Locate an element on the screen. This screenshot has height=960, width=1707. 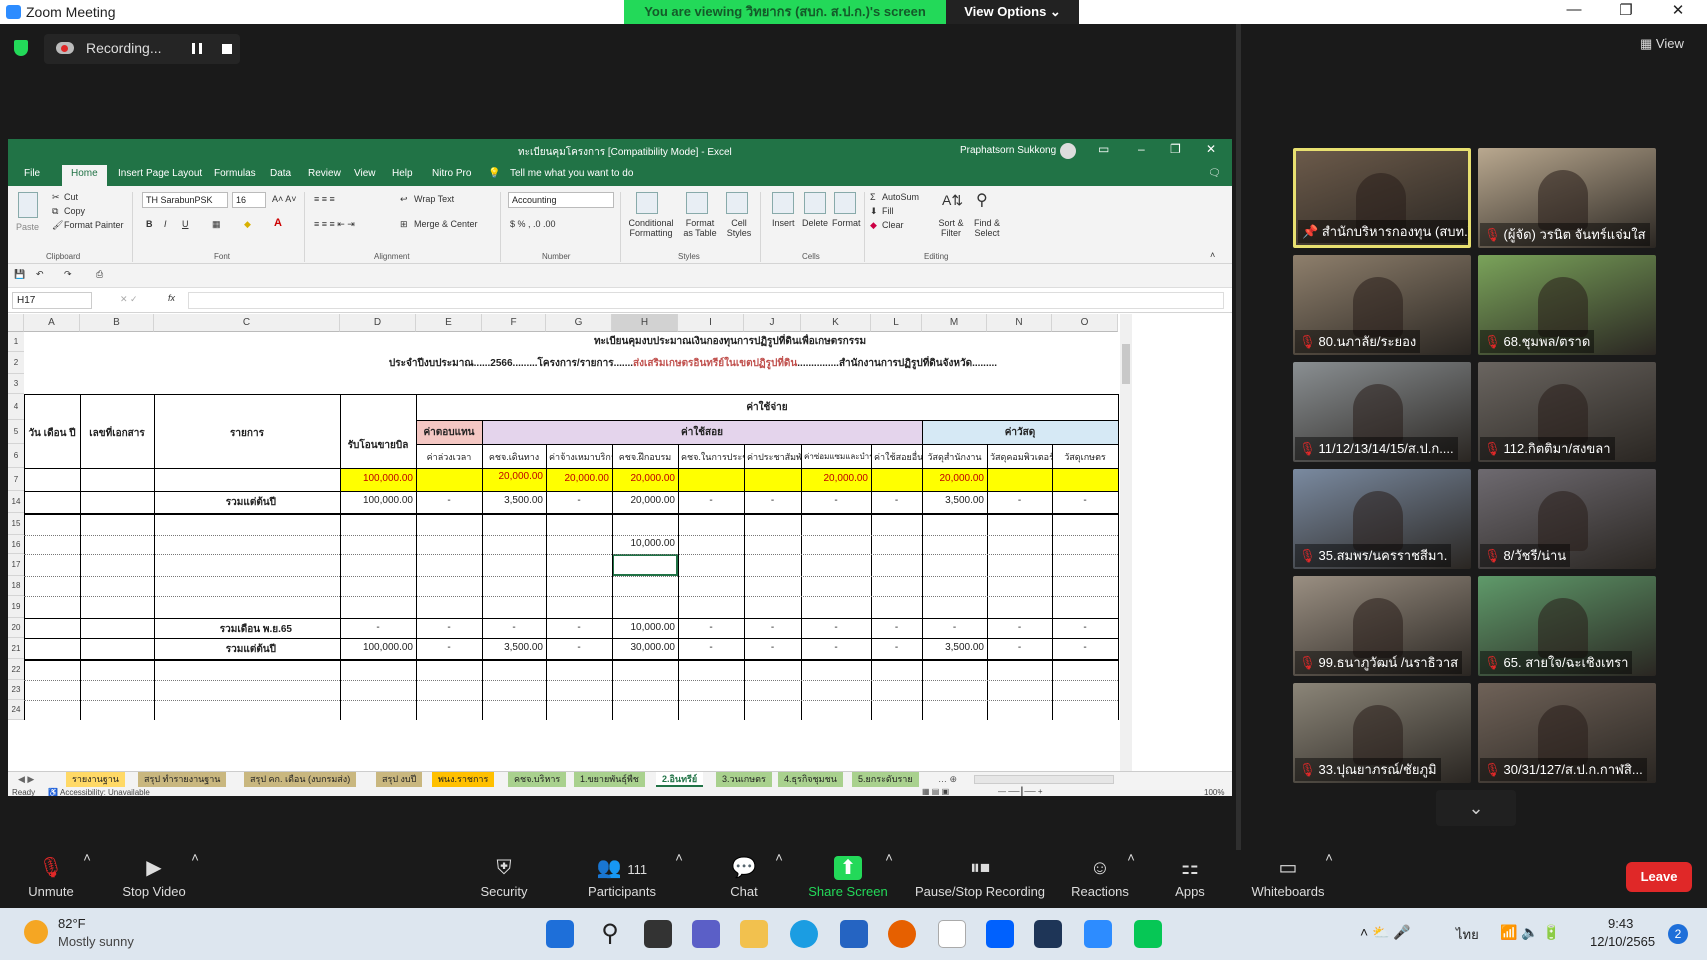
col-header: O is located at coordinates (1085, 323).